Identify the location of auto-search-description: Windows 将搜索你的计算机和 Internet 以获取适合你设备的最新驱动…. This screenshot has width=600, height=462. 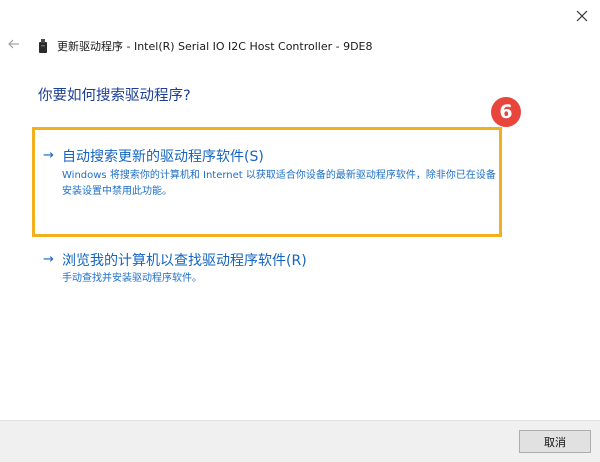
(279, 183).